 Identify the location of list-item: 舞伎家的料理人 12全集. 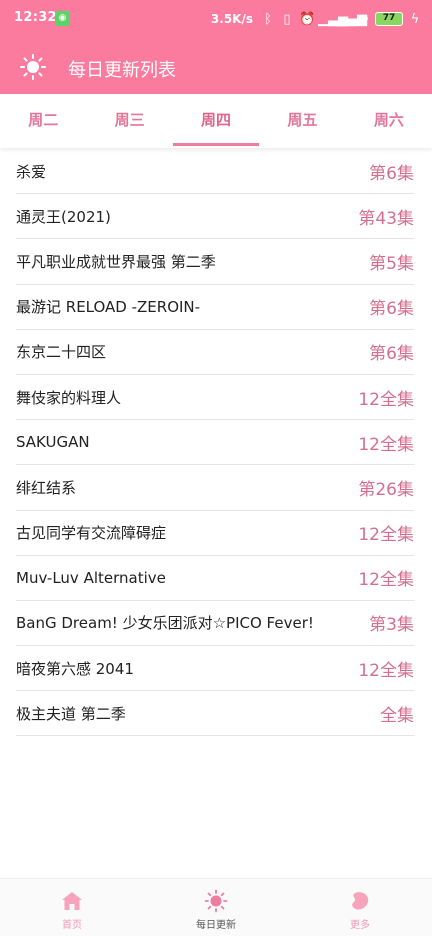
(215, 398).